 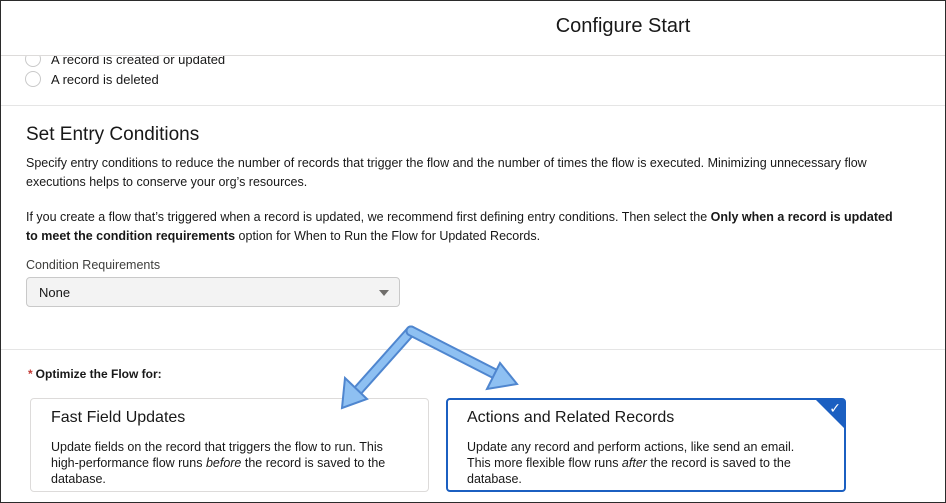 I want to click on required-marker: *, so click(x=30, y=374).